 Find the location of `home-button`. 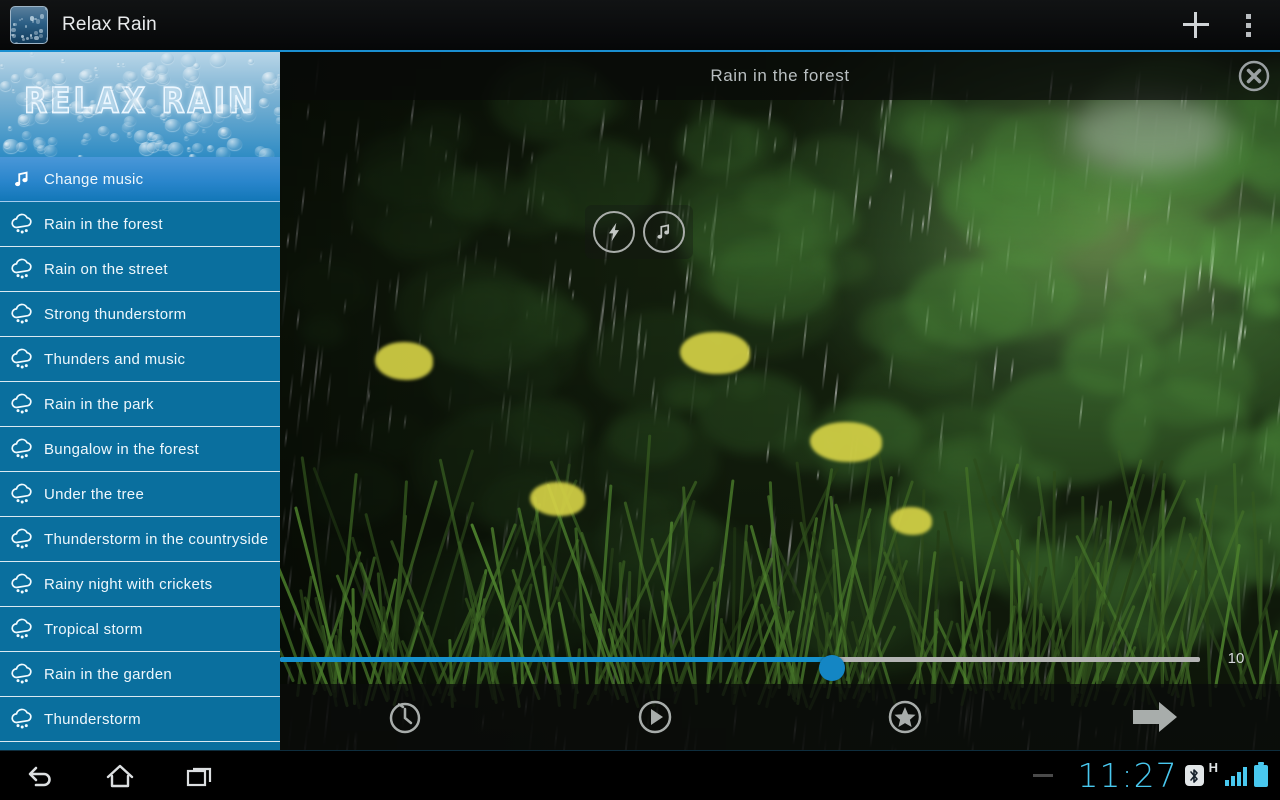

home-button is located at coordinates (120, 775).